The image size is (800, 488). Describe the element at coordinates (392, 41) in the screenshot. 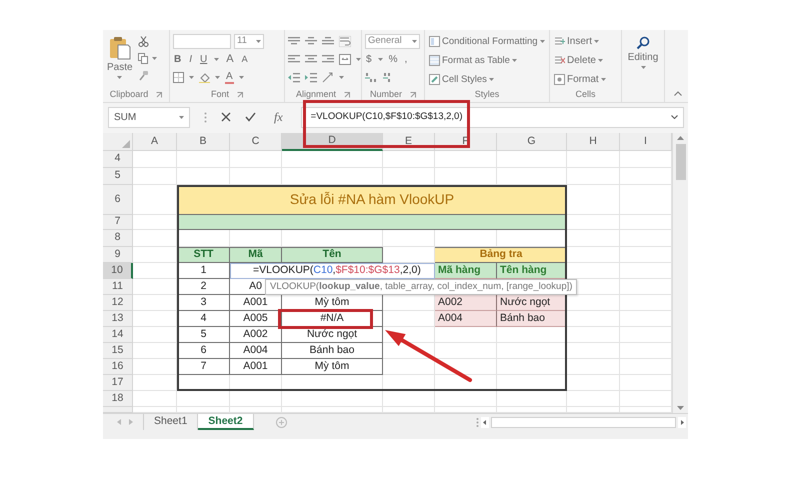

I see `number-format-field: General` at that location.